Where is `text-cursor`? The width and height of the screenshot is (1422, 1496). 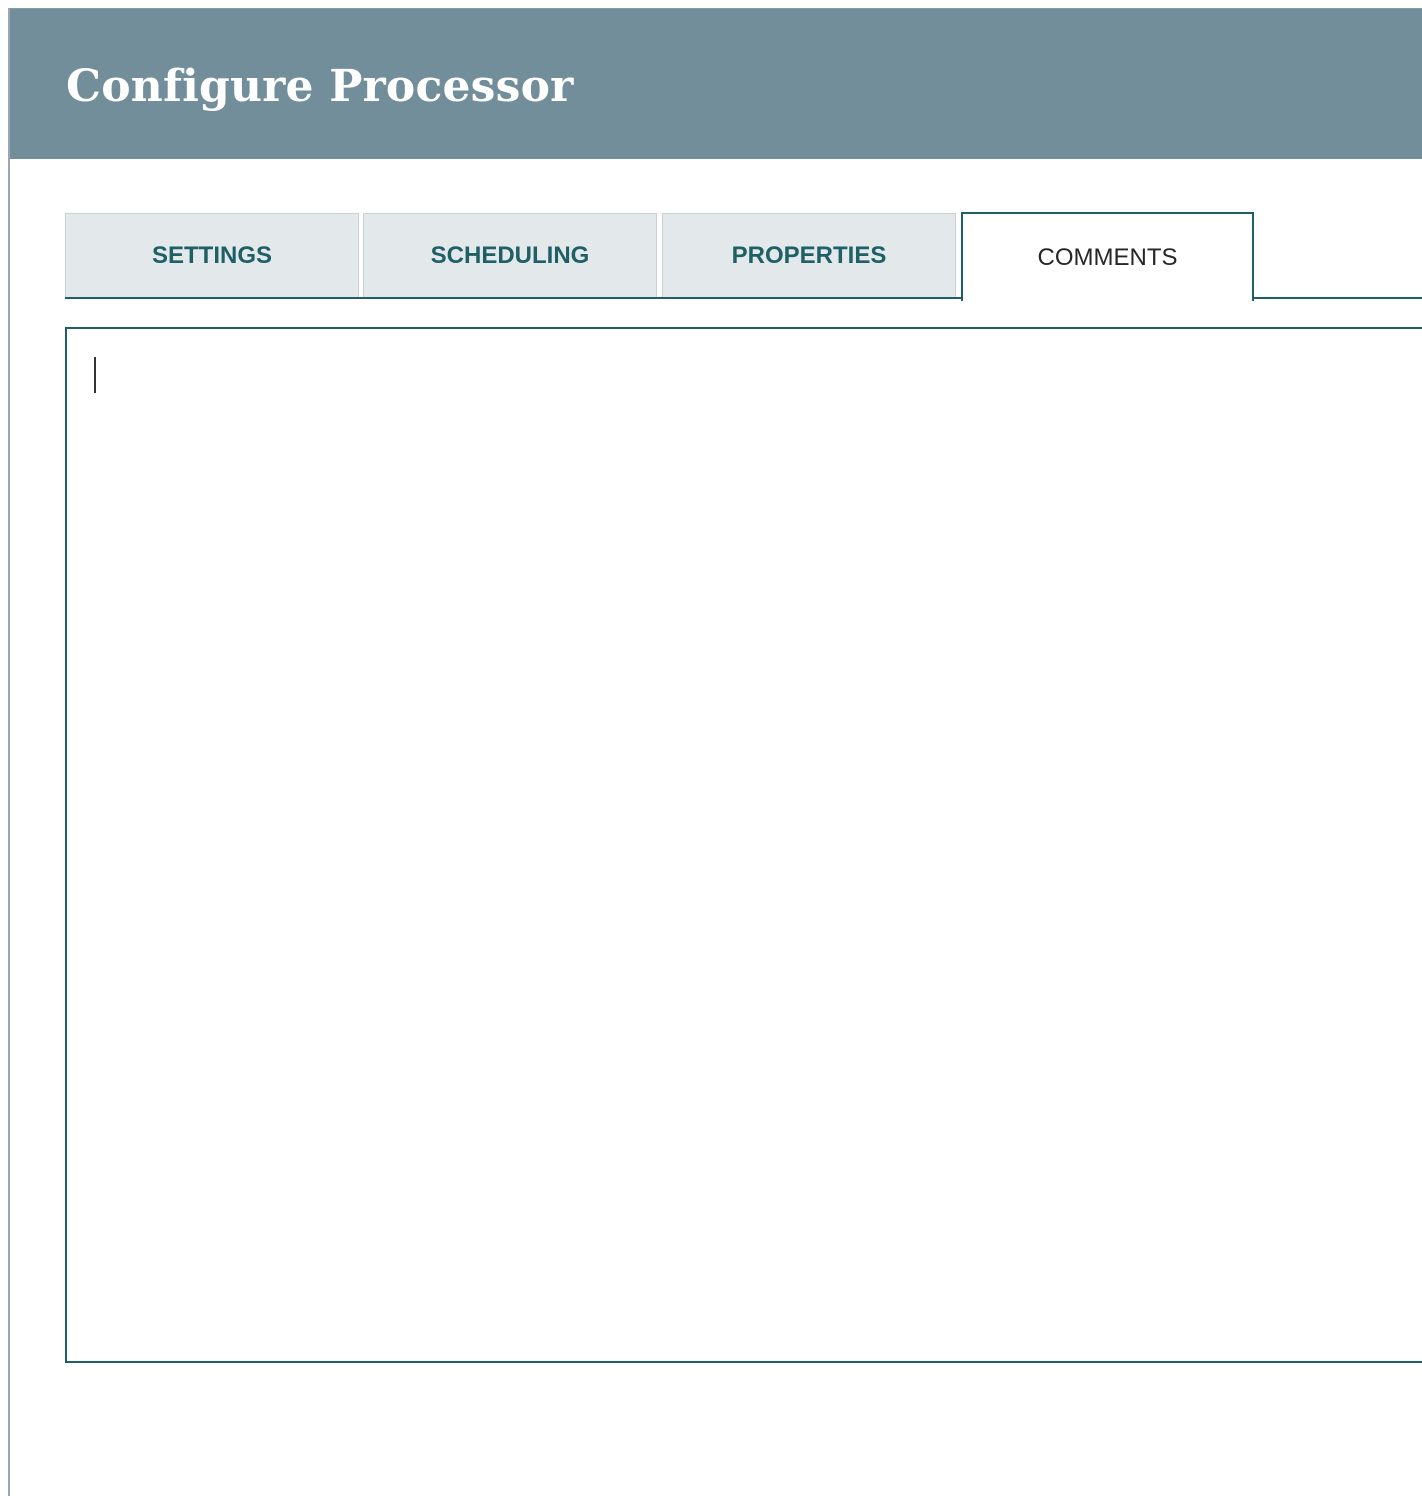 text-cursor is located at coordinates (95, 375).